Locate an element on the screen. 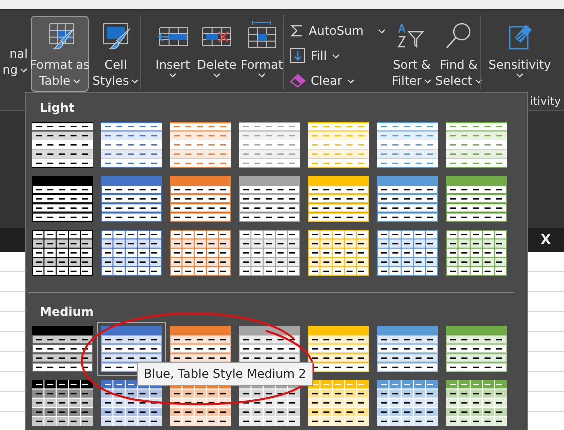 This screenshot has width=564, height=430. sigma-icon is located at coordinates (297, 31).